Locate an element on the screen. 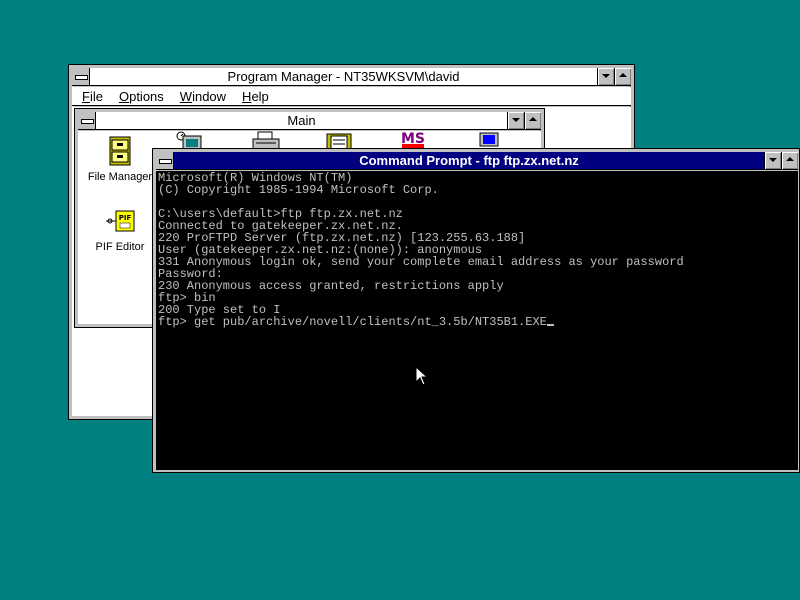 The image size is (800, 600). menu-options: Options is located at coordinates (139, 96).